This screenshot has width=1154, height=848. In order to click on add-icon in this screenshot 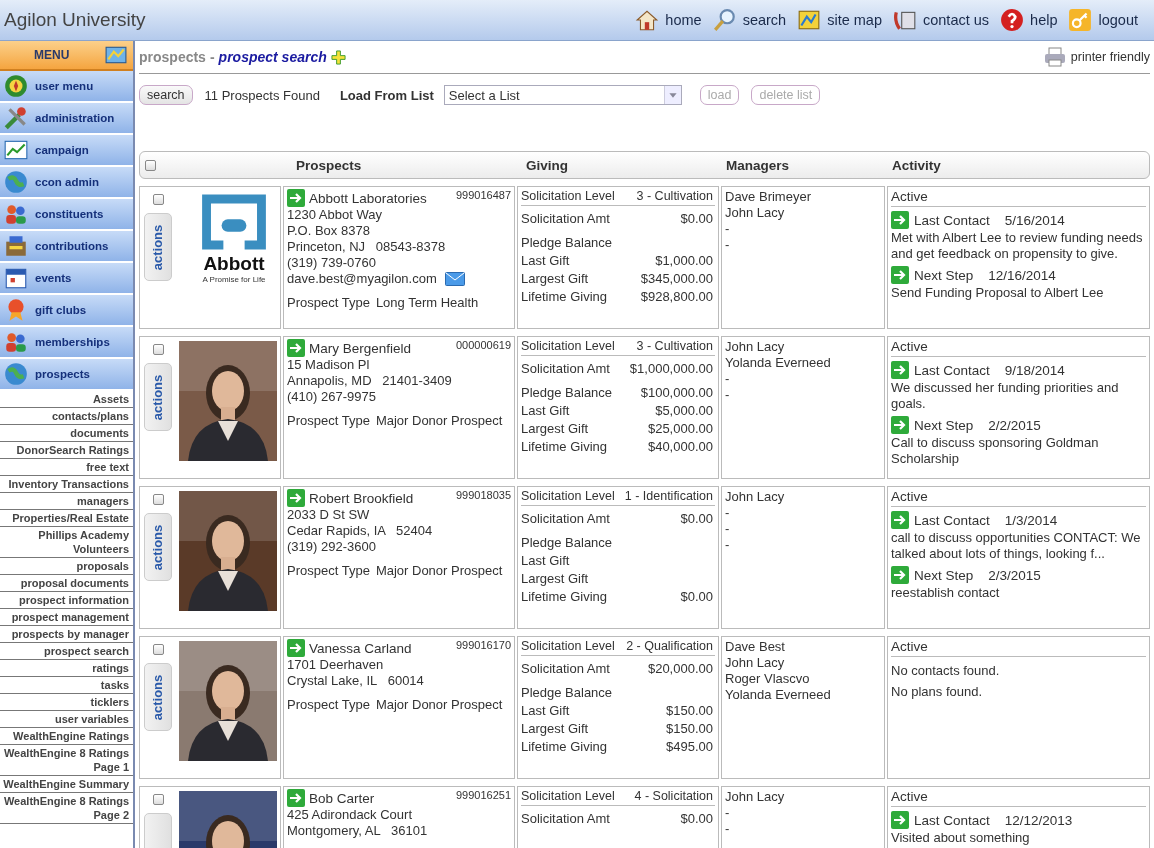, I will do `click(338, 57)`.